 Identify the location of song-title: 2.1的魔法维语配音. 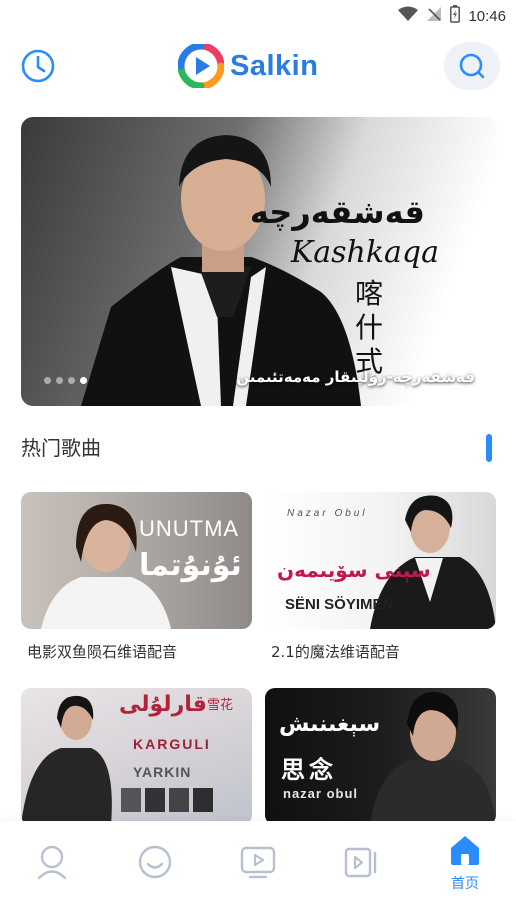
(335, 652).